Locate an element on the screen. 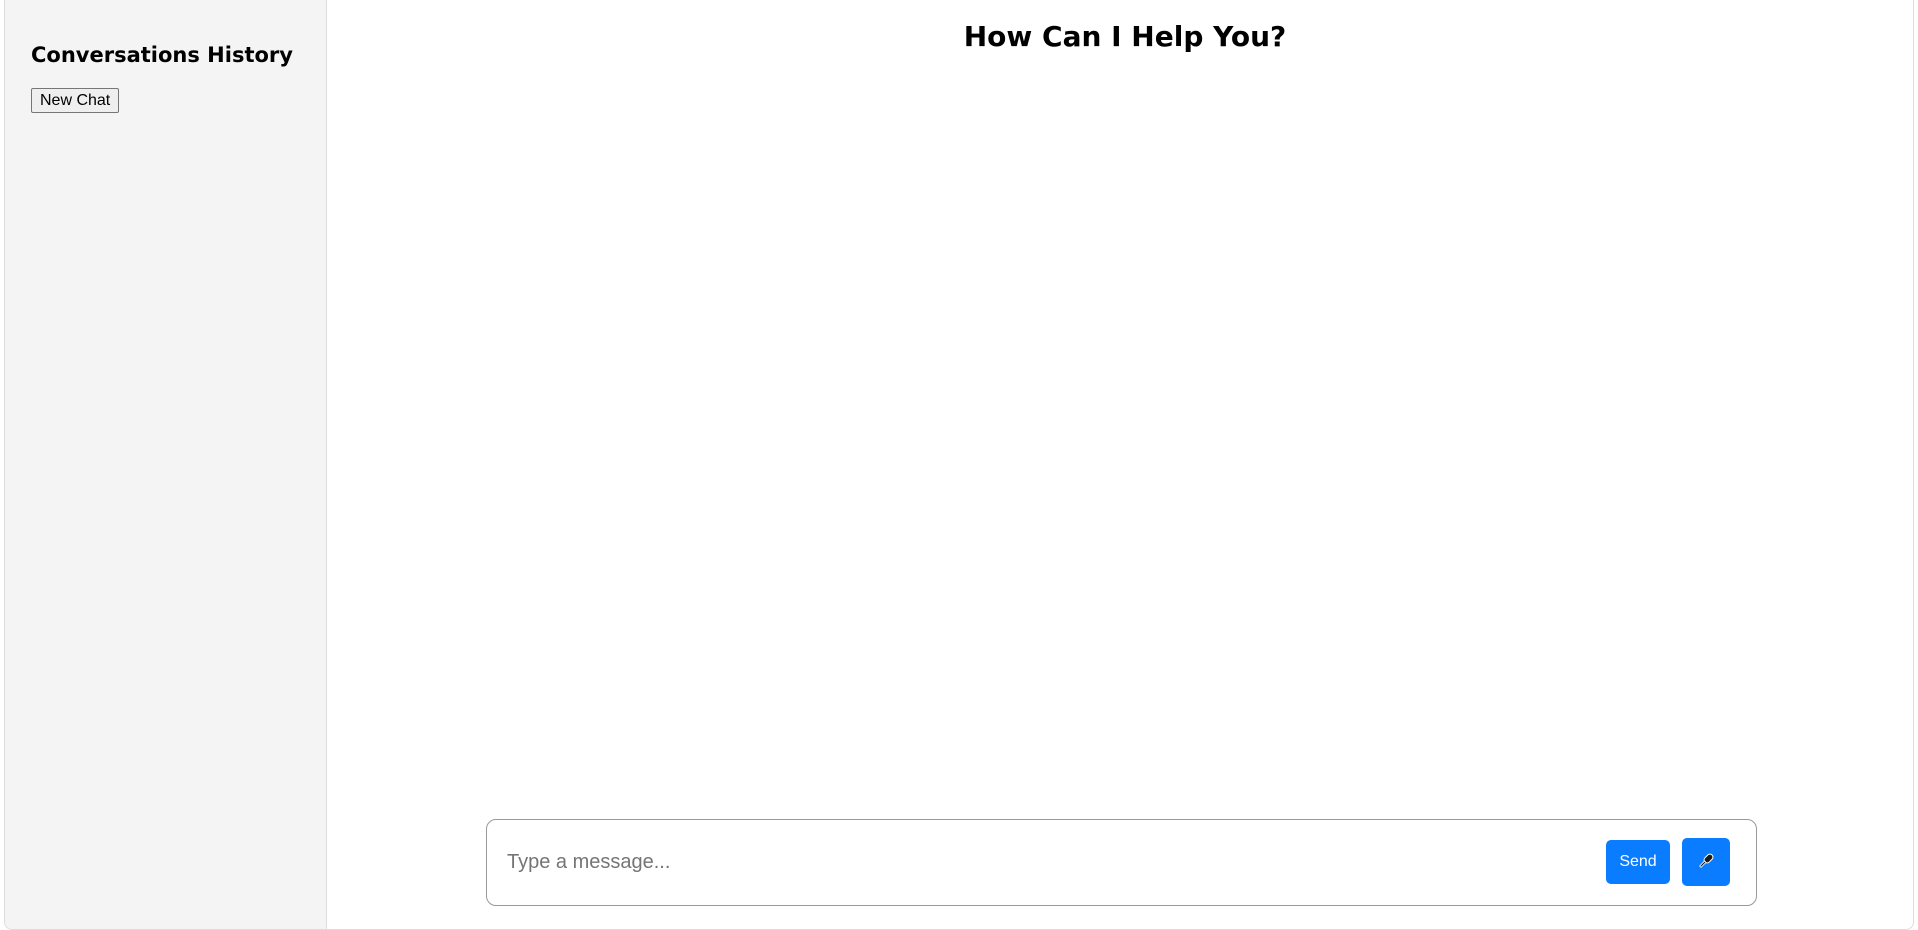 The width and height of the screenshot is (1918, 930). message-input is located at coordinates (1032, 862).